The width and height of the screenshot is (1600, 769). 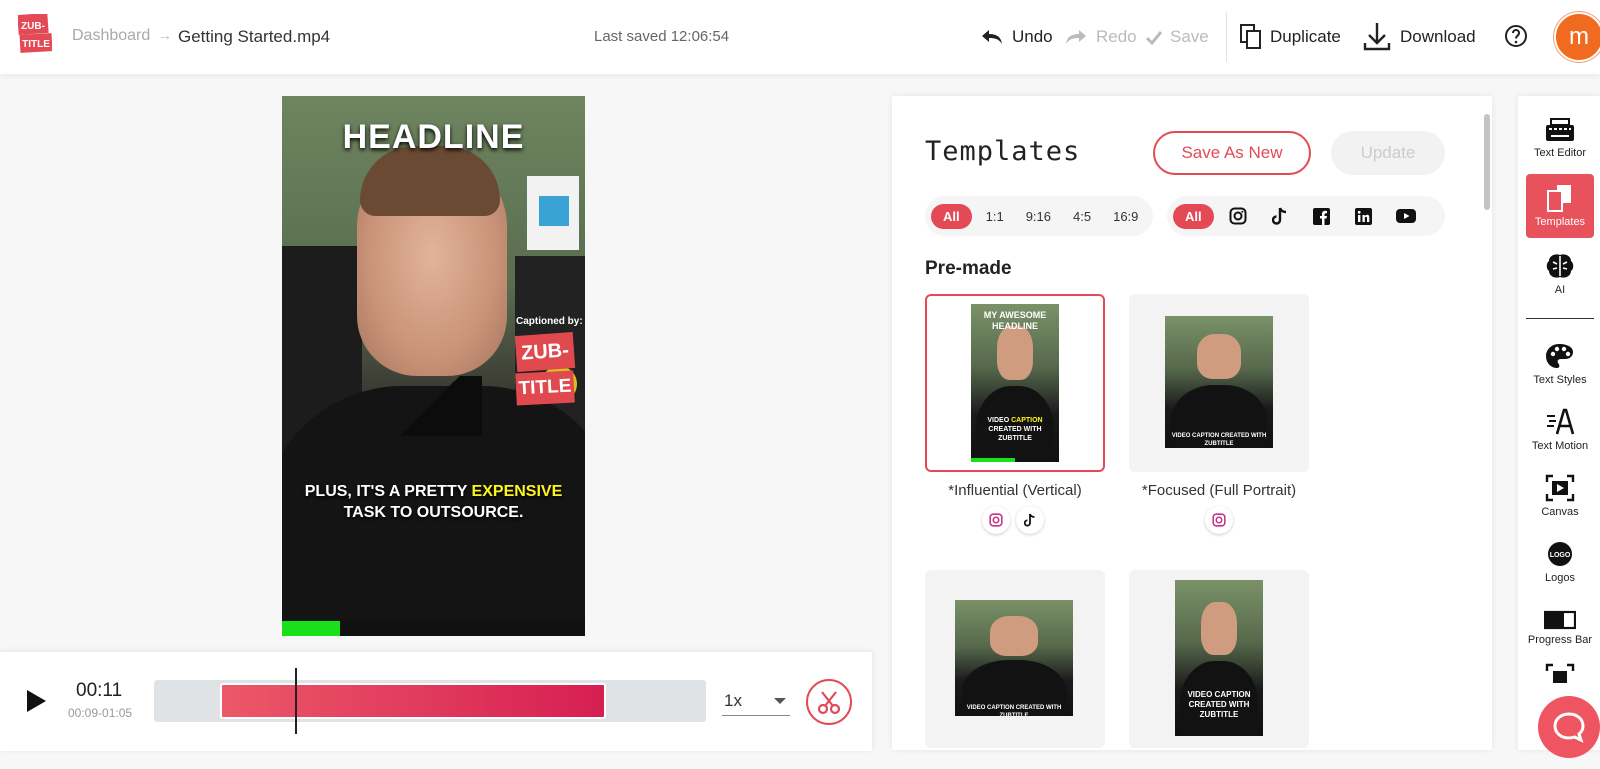 I want to click on ratio-filter-16-9: 16:9, so click(x=1125, y=216).